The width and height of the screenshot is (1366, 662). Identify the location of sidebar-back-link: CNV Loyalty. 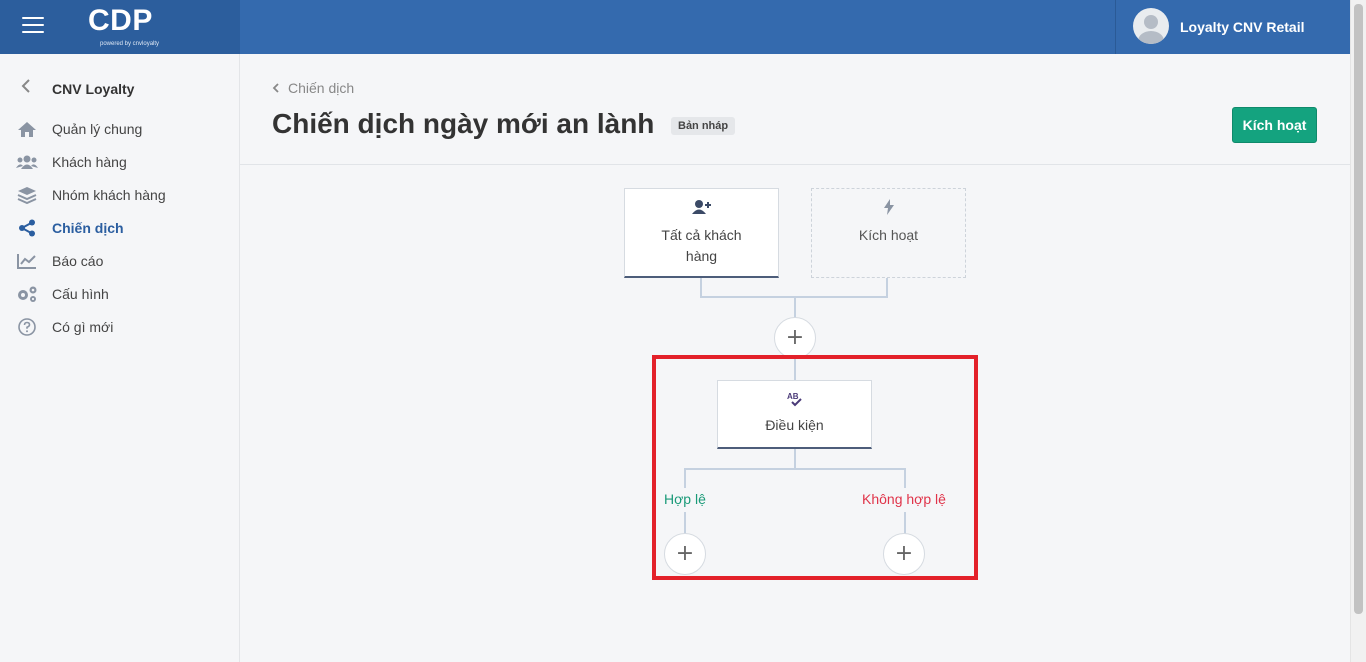
(77, 88).